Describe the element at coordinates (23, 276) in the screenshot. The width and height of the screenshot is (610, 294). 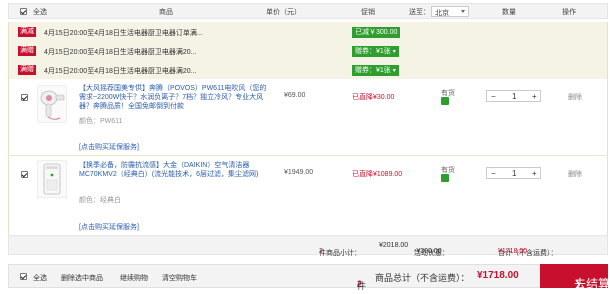
I see `select-all-checkbox-bottom` at that location.